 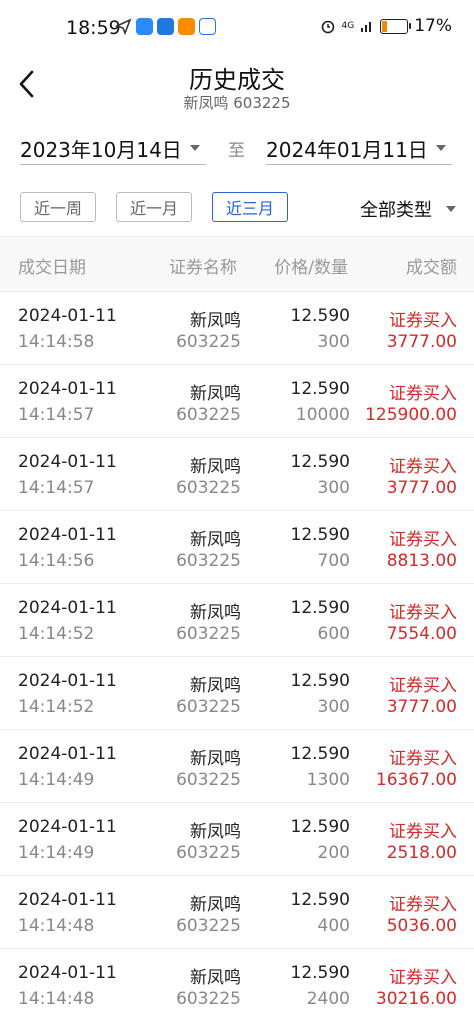 I want to click on caret-down-icon, so click(x=440, y=148).